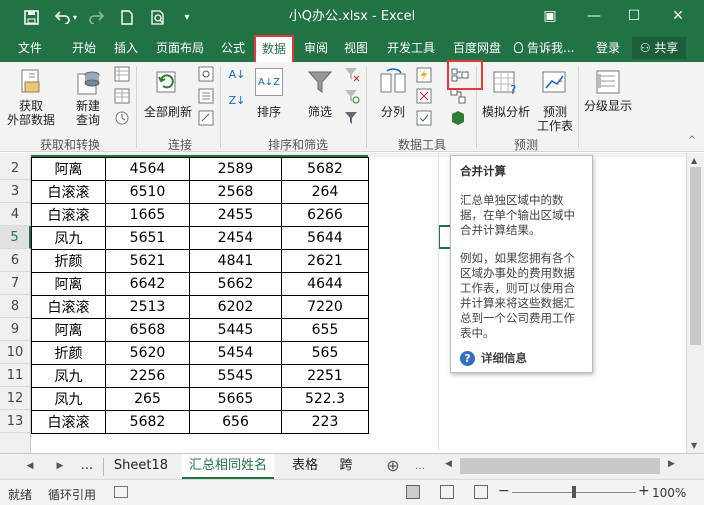  I want to click on row-header: 13, so click(15, 421).